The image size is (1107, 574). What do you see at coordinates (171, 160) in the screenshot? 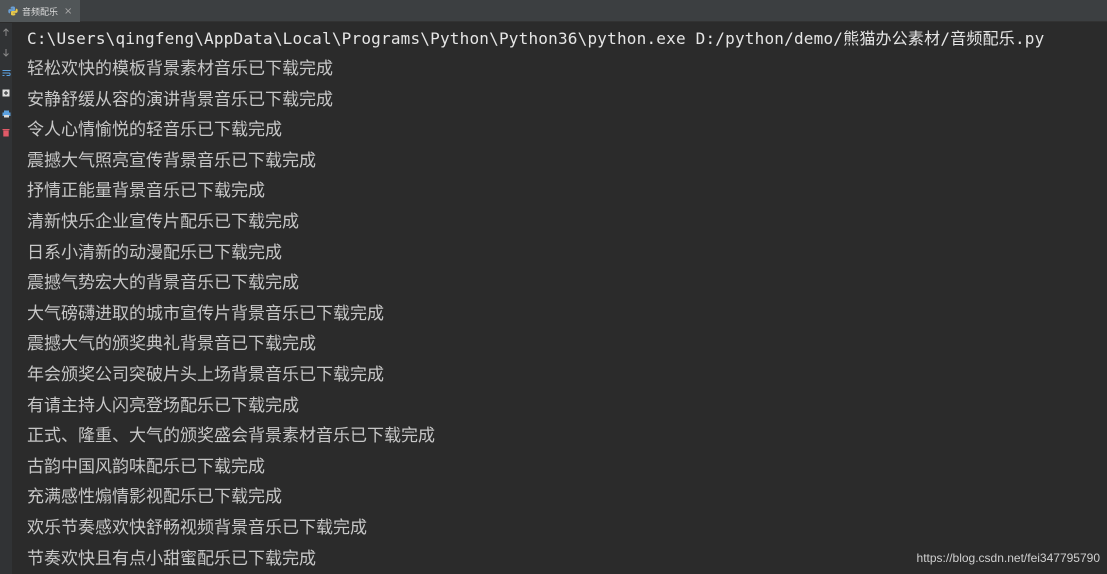
I see `console-output-line: 震撼大气照亮宣传背景音乐已下载完成` at bounding box center [171, 160].